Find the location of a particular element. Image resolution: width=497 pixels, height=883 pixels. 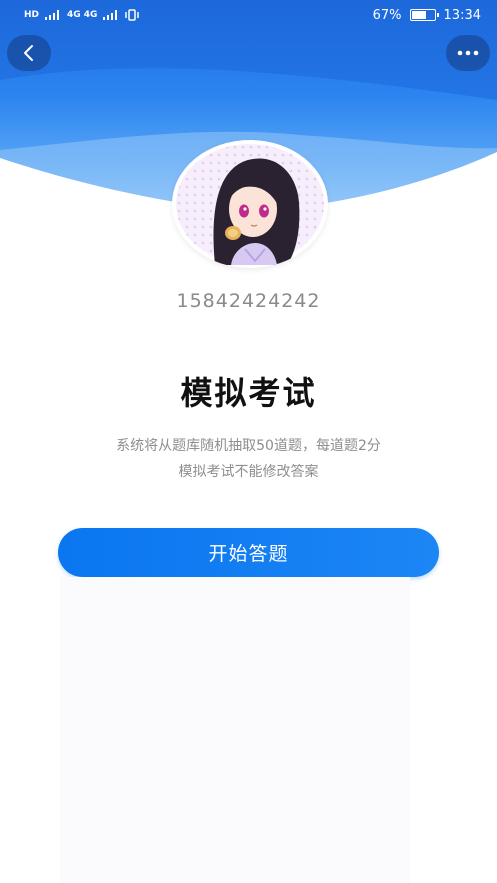

avatar is located at coordinates (250, 204).